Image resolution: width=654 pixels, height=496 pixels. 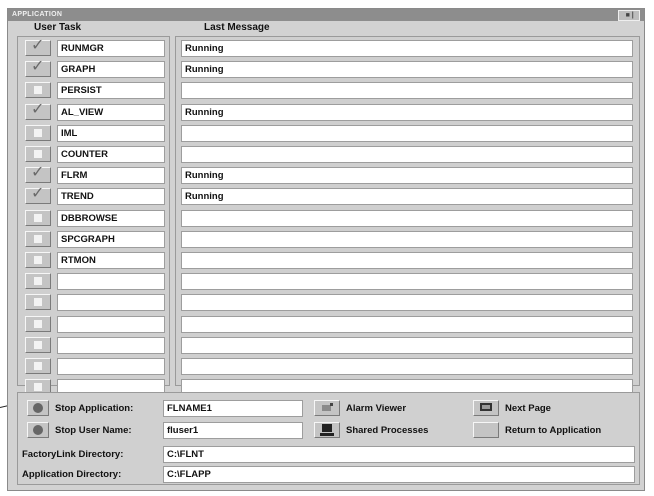 I want to click on user-task-header: User Task, so click(x=58, y=27).